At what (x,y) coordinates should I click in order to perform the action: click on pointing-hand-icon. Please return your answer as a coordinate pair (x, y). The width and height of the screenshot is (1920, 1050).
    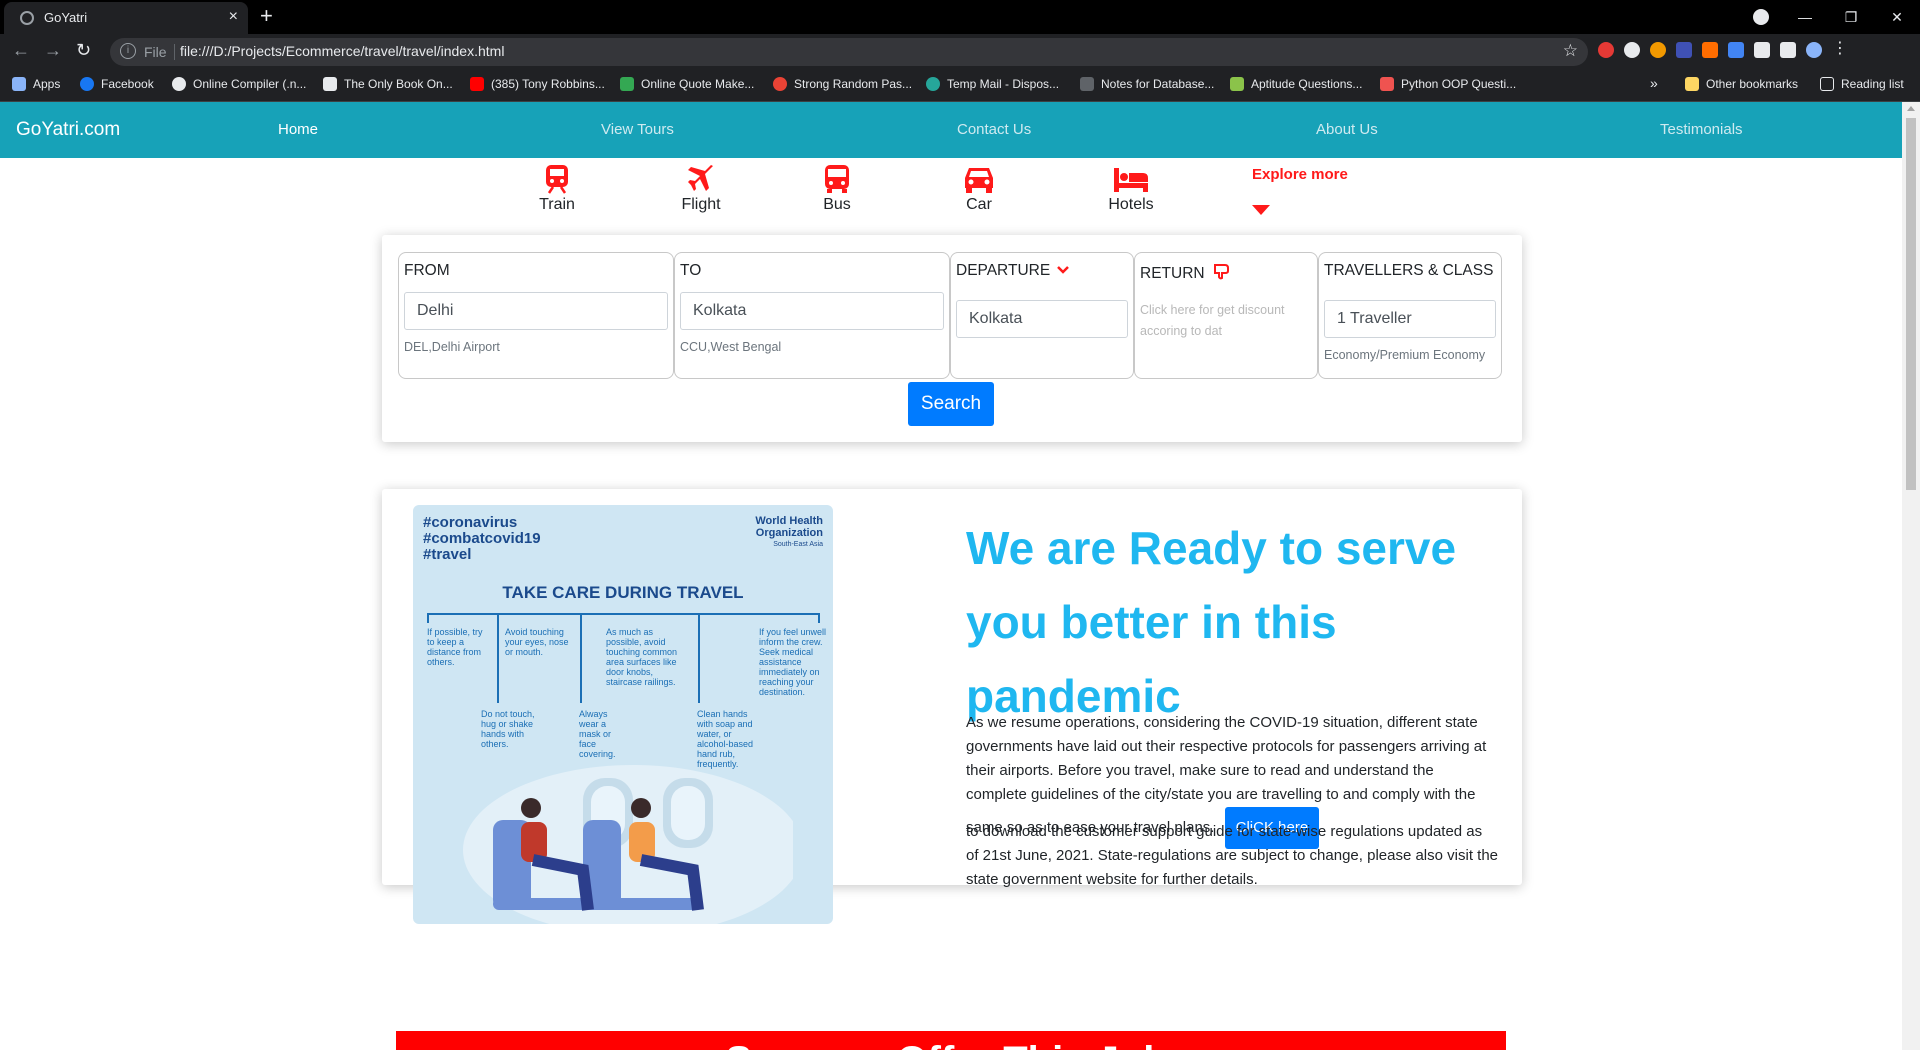
    Looking at the image, I should click on (1221, 271).